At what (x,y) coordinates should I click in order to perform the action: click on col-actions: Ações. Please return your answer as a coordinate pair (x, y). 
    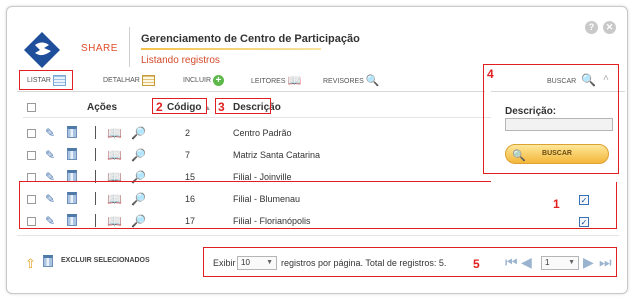
    Looking at the image, I should click on (102, 107).